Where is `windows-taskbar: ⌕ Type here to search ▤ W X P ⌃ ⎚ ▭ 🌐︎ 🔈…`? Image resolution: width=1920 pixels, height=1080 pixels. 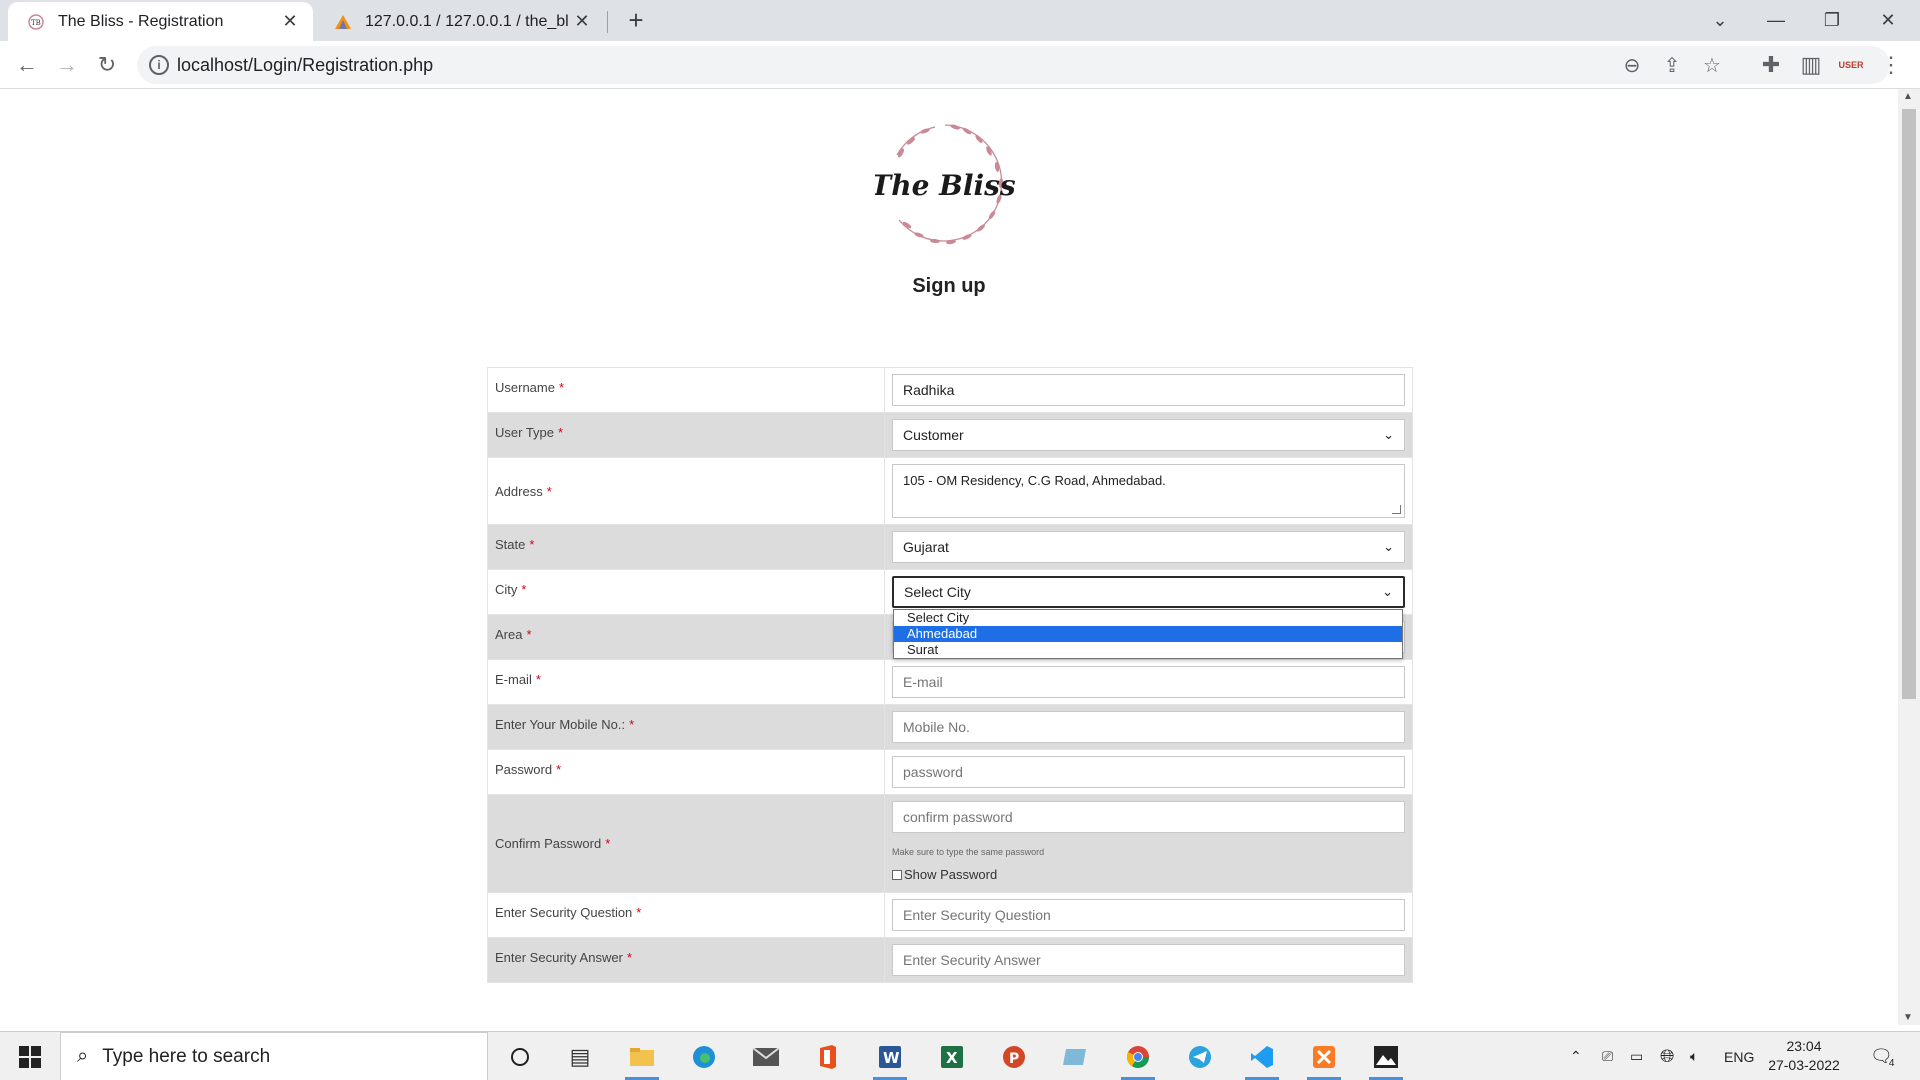
windows-taskbar: ⌕ Type here to search ▤ W X P ⌃ ⎚ ▭ 🌐︎ 🔈… is located at coordinates (960, 1055).